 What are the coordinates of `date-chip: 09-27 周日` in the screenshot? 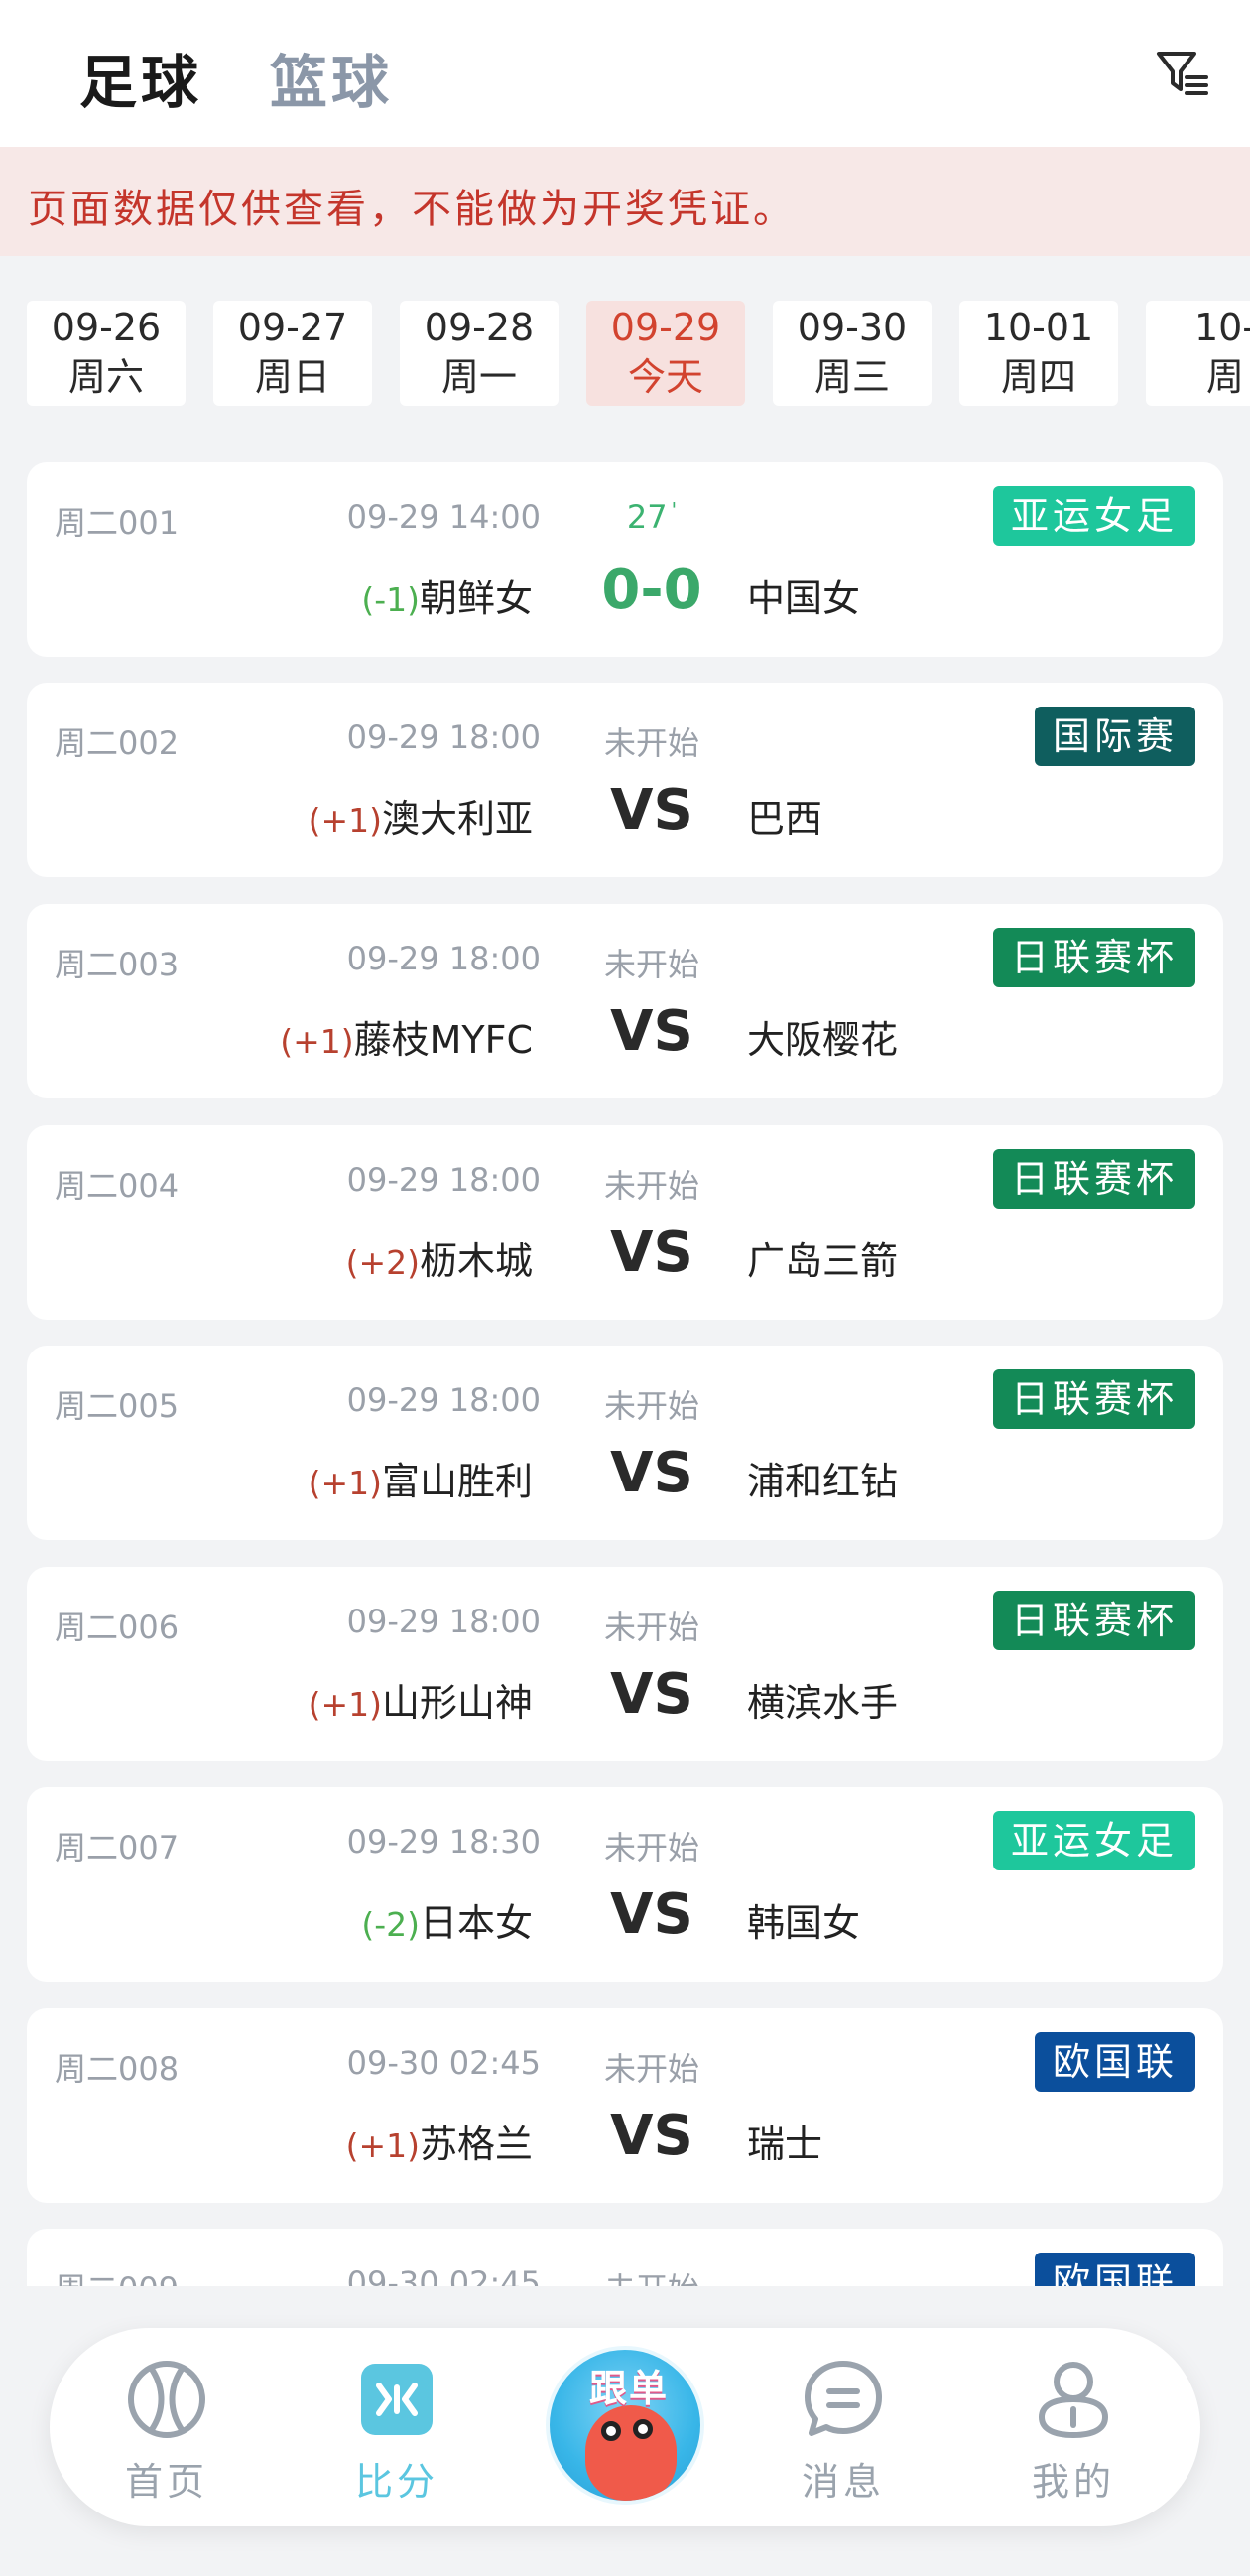 It's located at (292, 353).